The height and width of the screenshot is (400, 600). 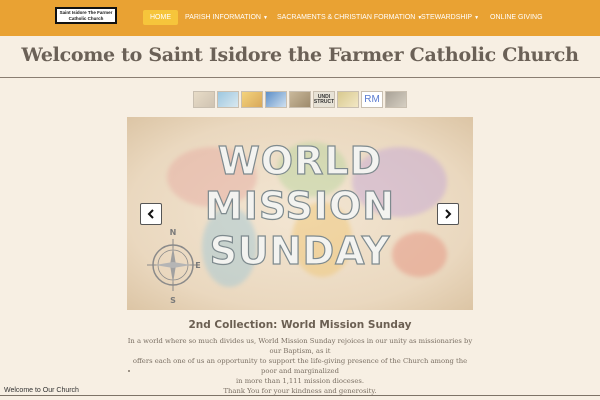 I want to click on nav-home-label: HOME, so click(x=160, y=17).